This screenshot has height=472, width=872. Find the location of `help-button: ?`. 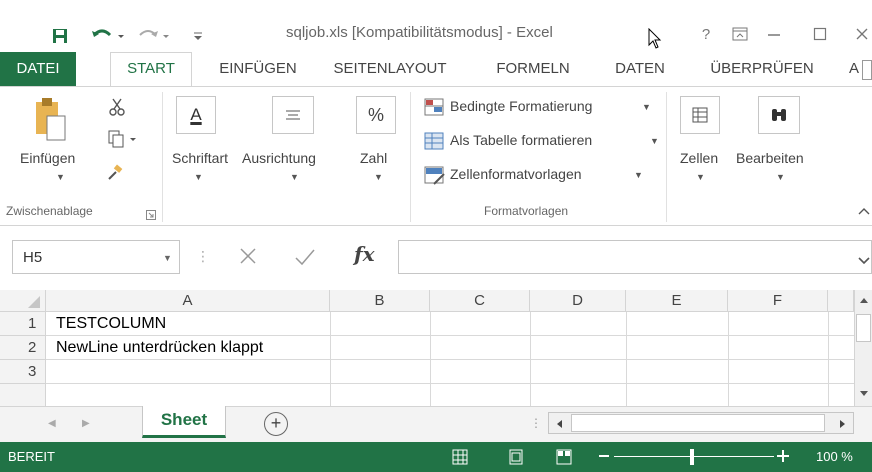

help-button: ? is located at coordinates (706, 34).